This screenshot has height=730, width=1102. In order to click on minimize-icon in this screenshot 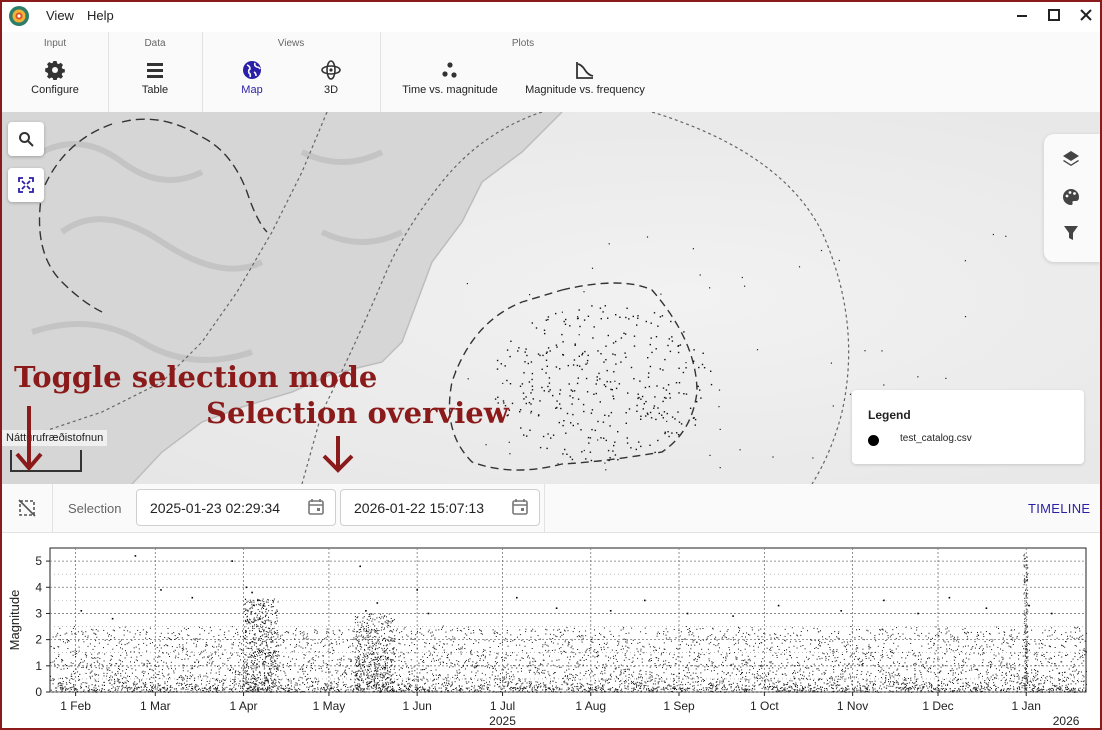, I will do `click(1022, 16)`.